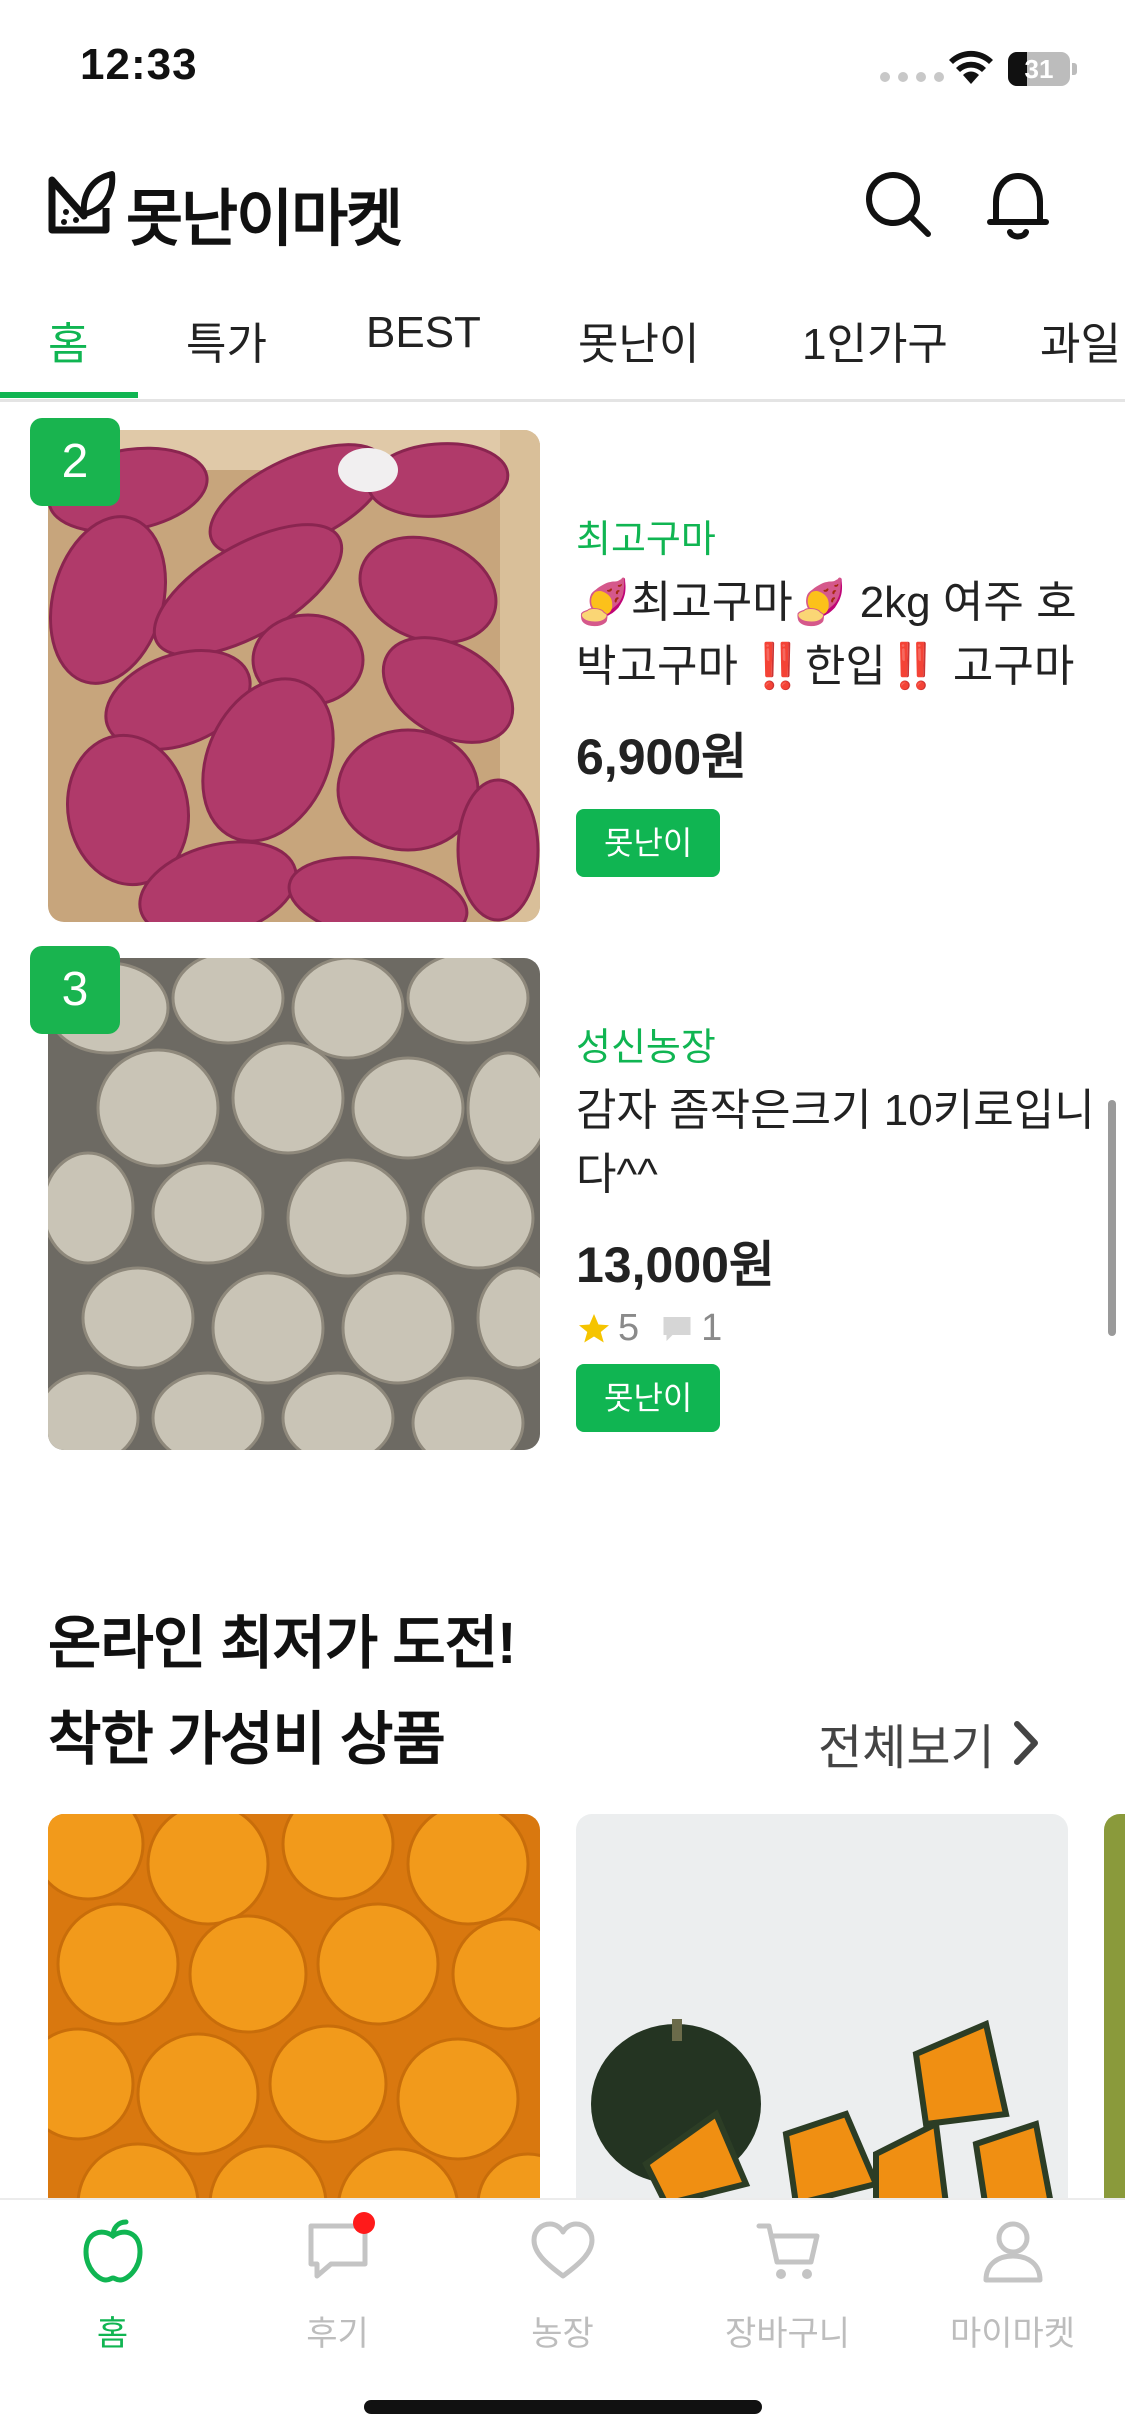 The height and width of the screenshot is (2436, 1125). What do you see at coordinates (898, 204) in the screenshot?
I see `search-icon` at bounding box center [898, 204].